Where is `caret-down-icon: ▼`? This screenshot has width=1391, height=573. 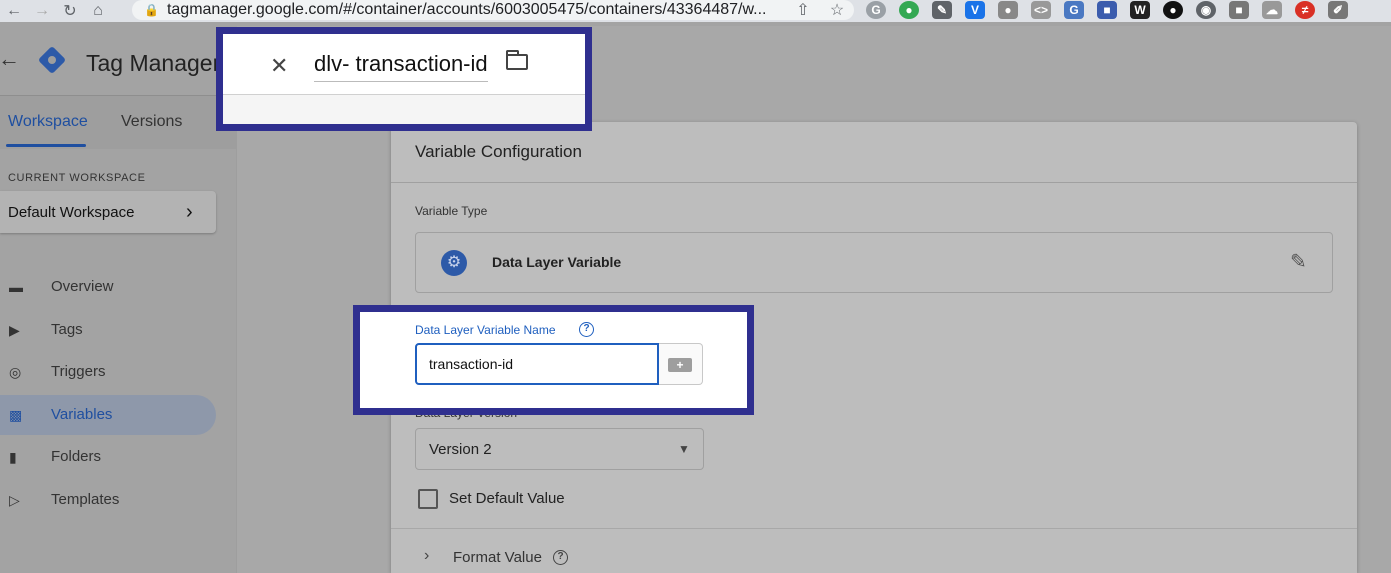
caret-down-icon: ▼ is located at coordinates (684, 449).